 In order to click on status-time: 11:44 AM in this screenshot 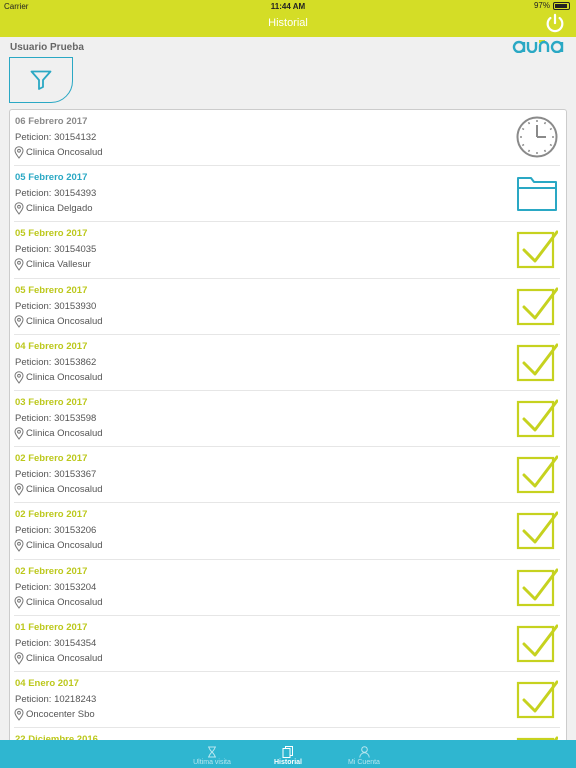, I will do `click(288, 6)`.